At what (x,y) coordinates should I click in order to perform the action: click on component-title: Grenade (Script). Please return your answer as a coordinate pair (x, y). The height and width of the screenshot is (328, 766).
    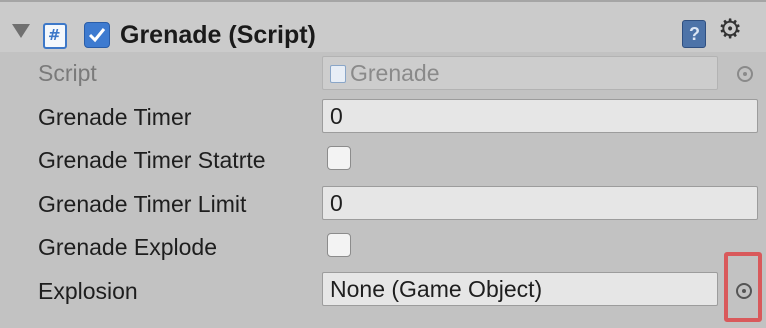
    Looking at the image, I should click on (218, 35).